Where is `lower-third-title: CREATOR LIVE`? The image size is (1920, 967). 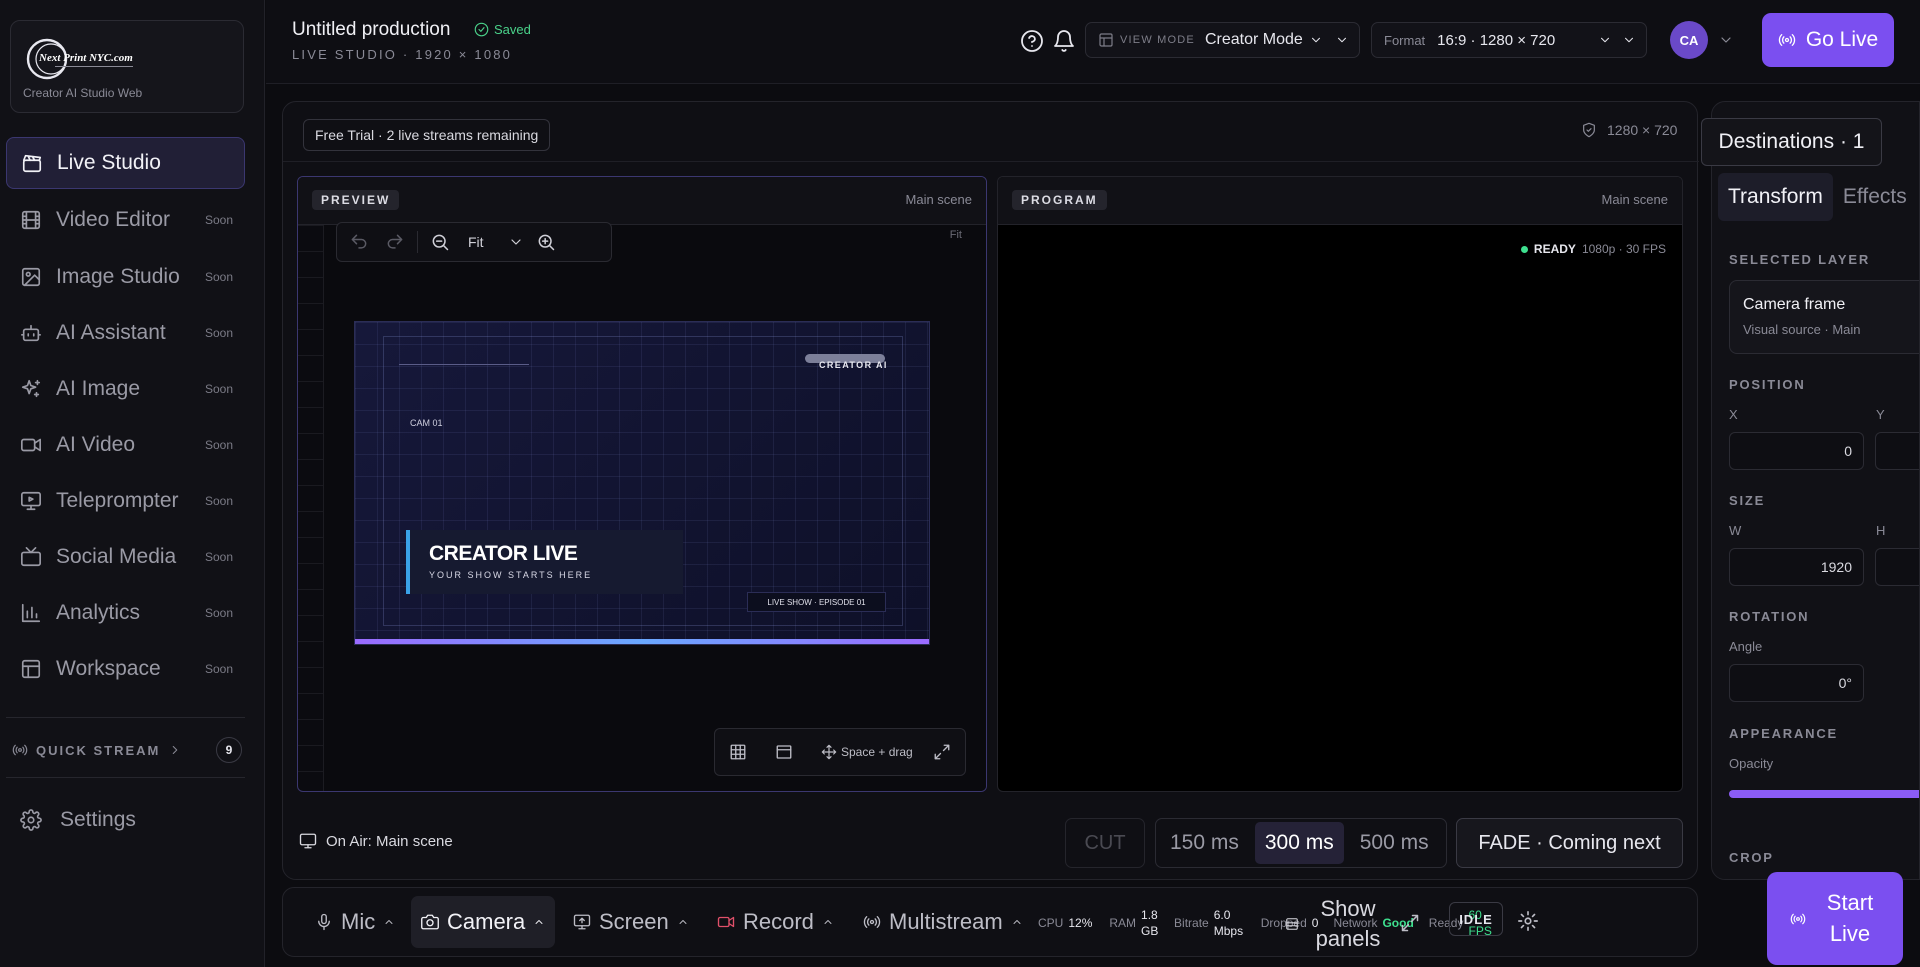
lower-third-title: CREATOR LIVE is located at coordinates (503, 553).